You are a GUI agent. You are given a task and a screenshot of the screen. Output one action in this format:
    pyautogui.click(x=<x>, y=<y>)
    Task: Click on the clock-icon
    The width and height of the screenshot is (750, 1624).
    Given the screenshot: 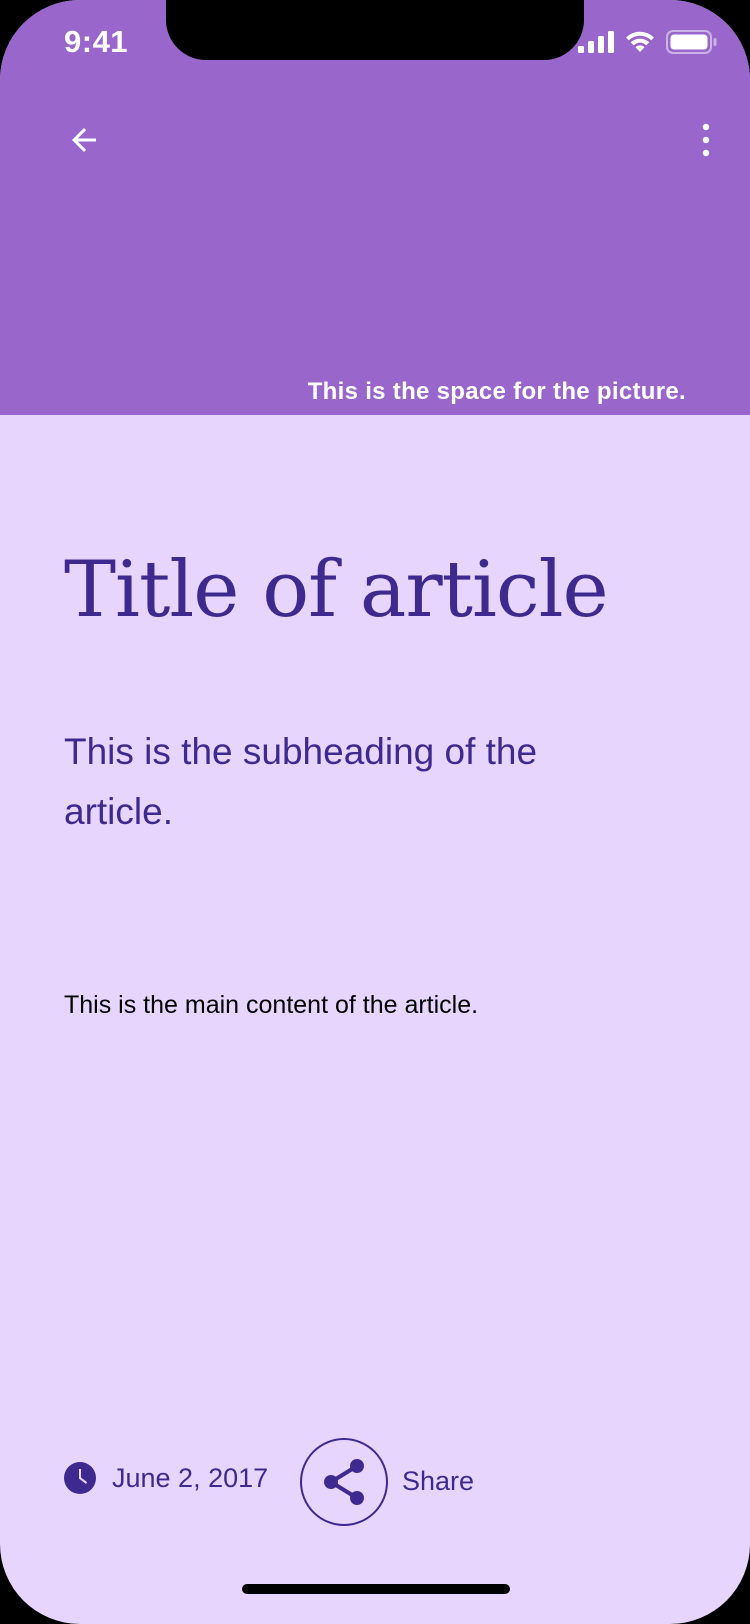 What is the action you would take?
    pyautogui.click(x=80, y=1478)
    